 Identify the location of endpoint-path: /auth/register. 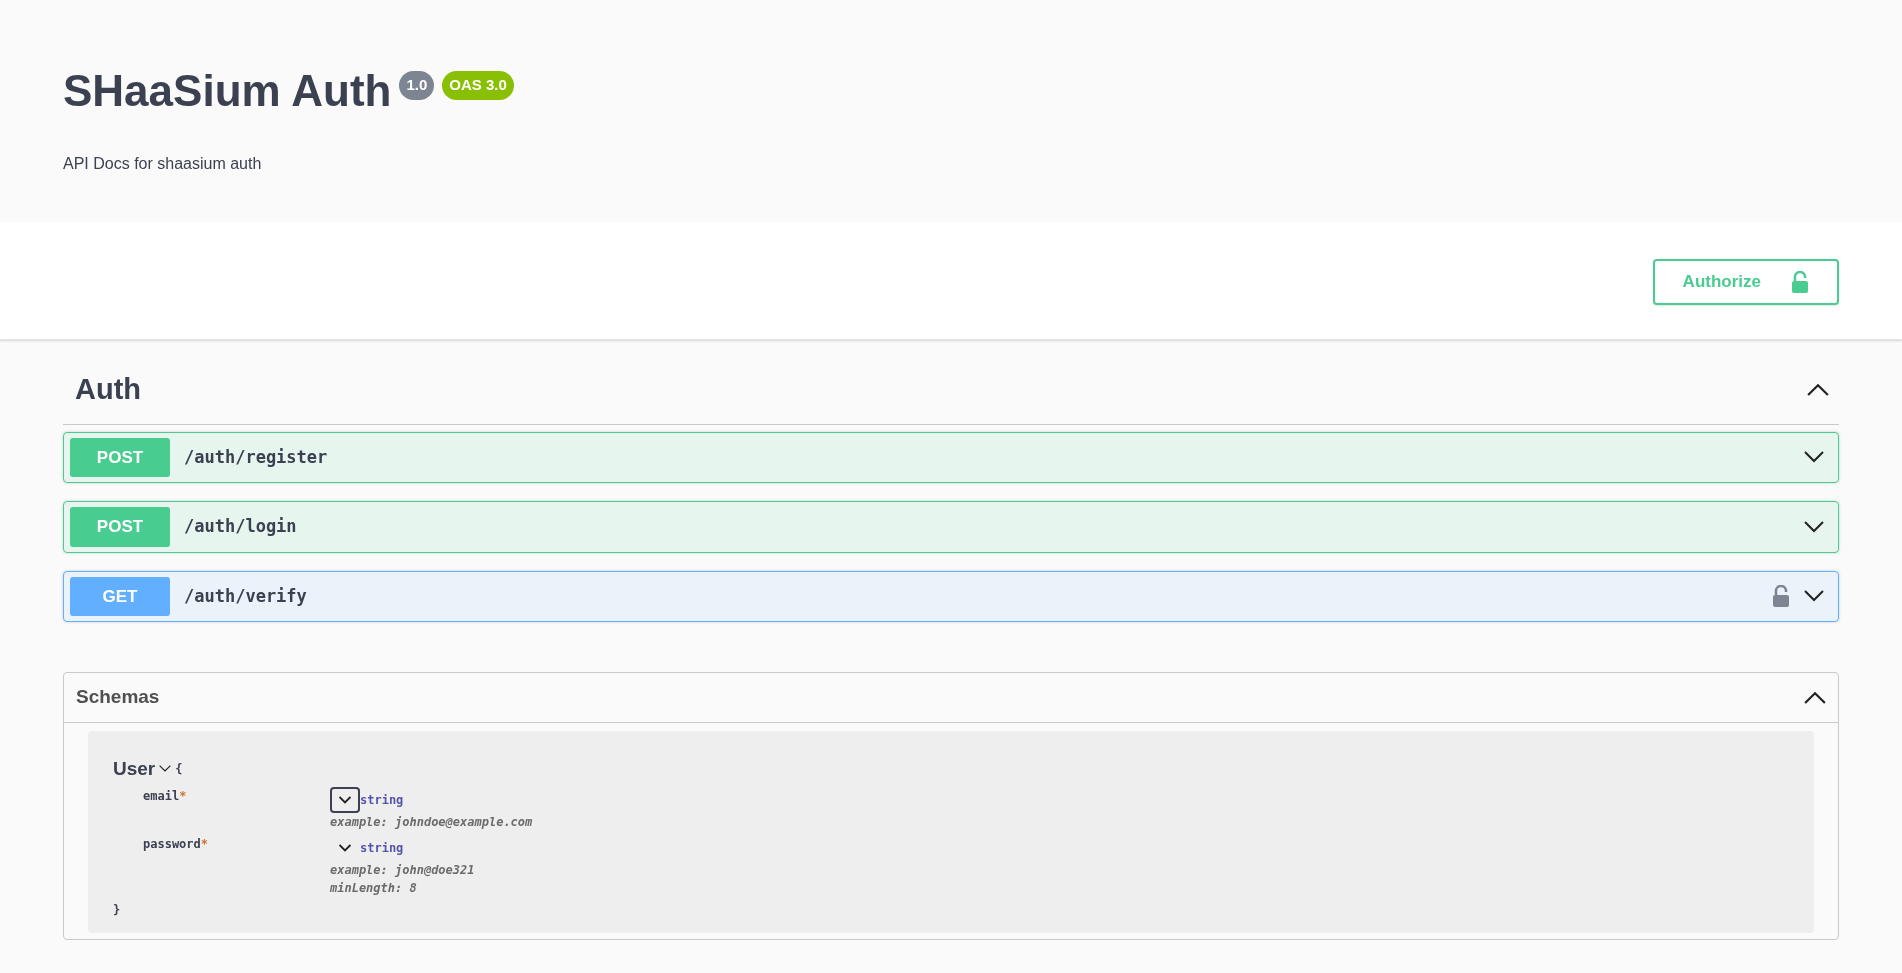
(256, 457).